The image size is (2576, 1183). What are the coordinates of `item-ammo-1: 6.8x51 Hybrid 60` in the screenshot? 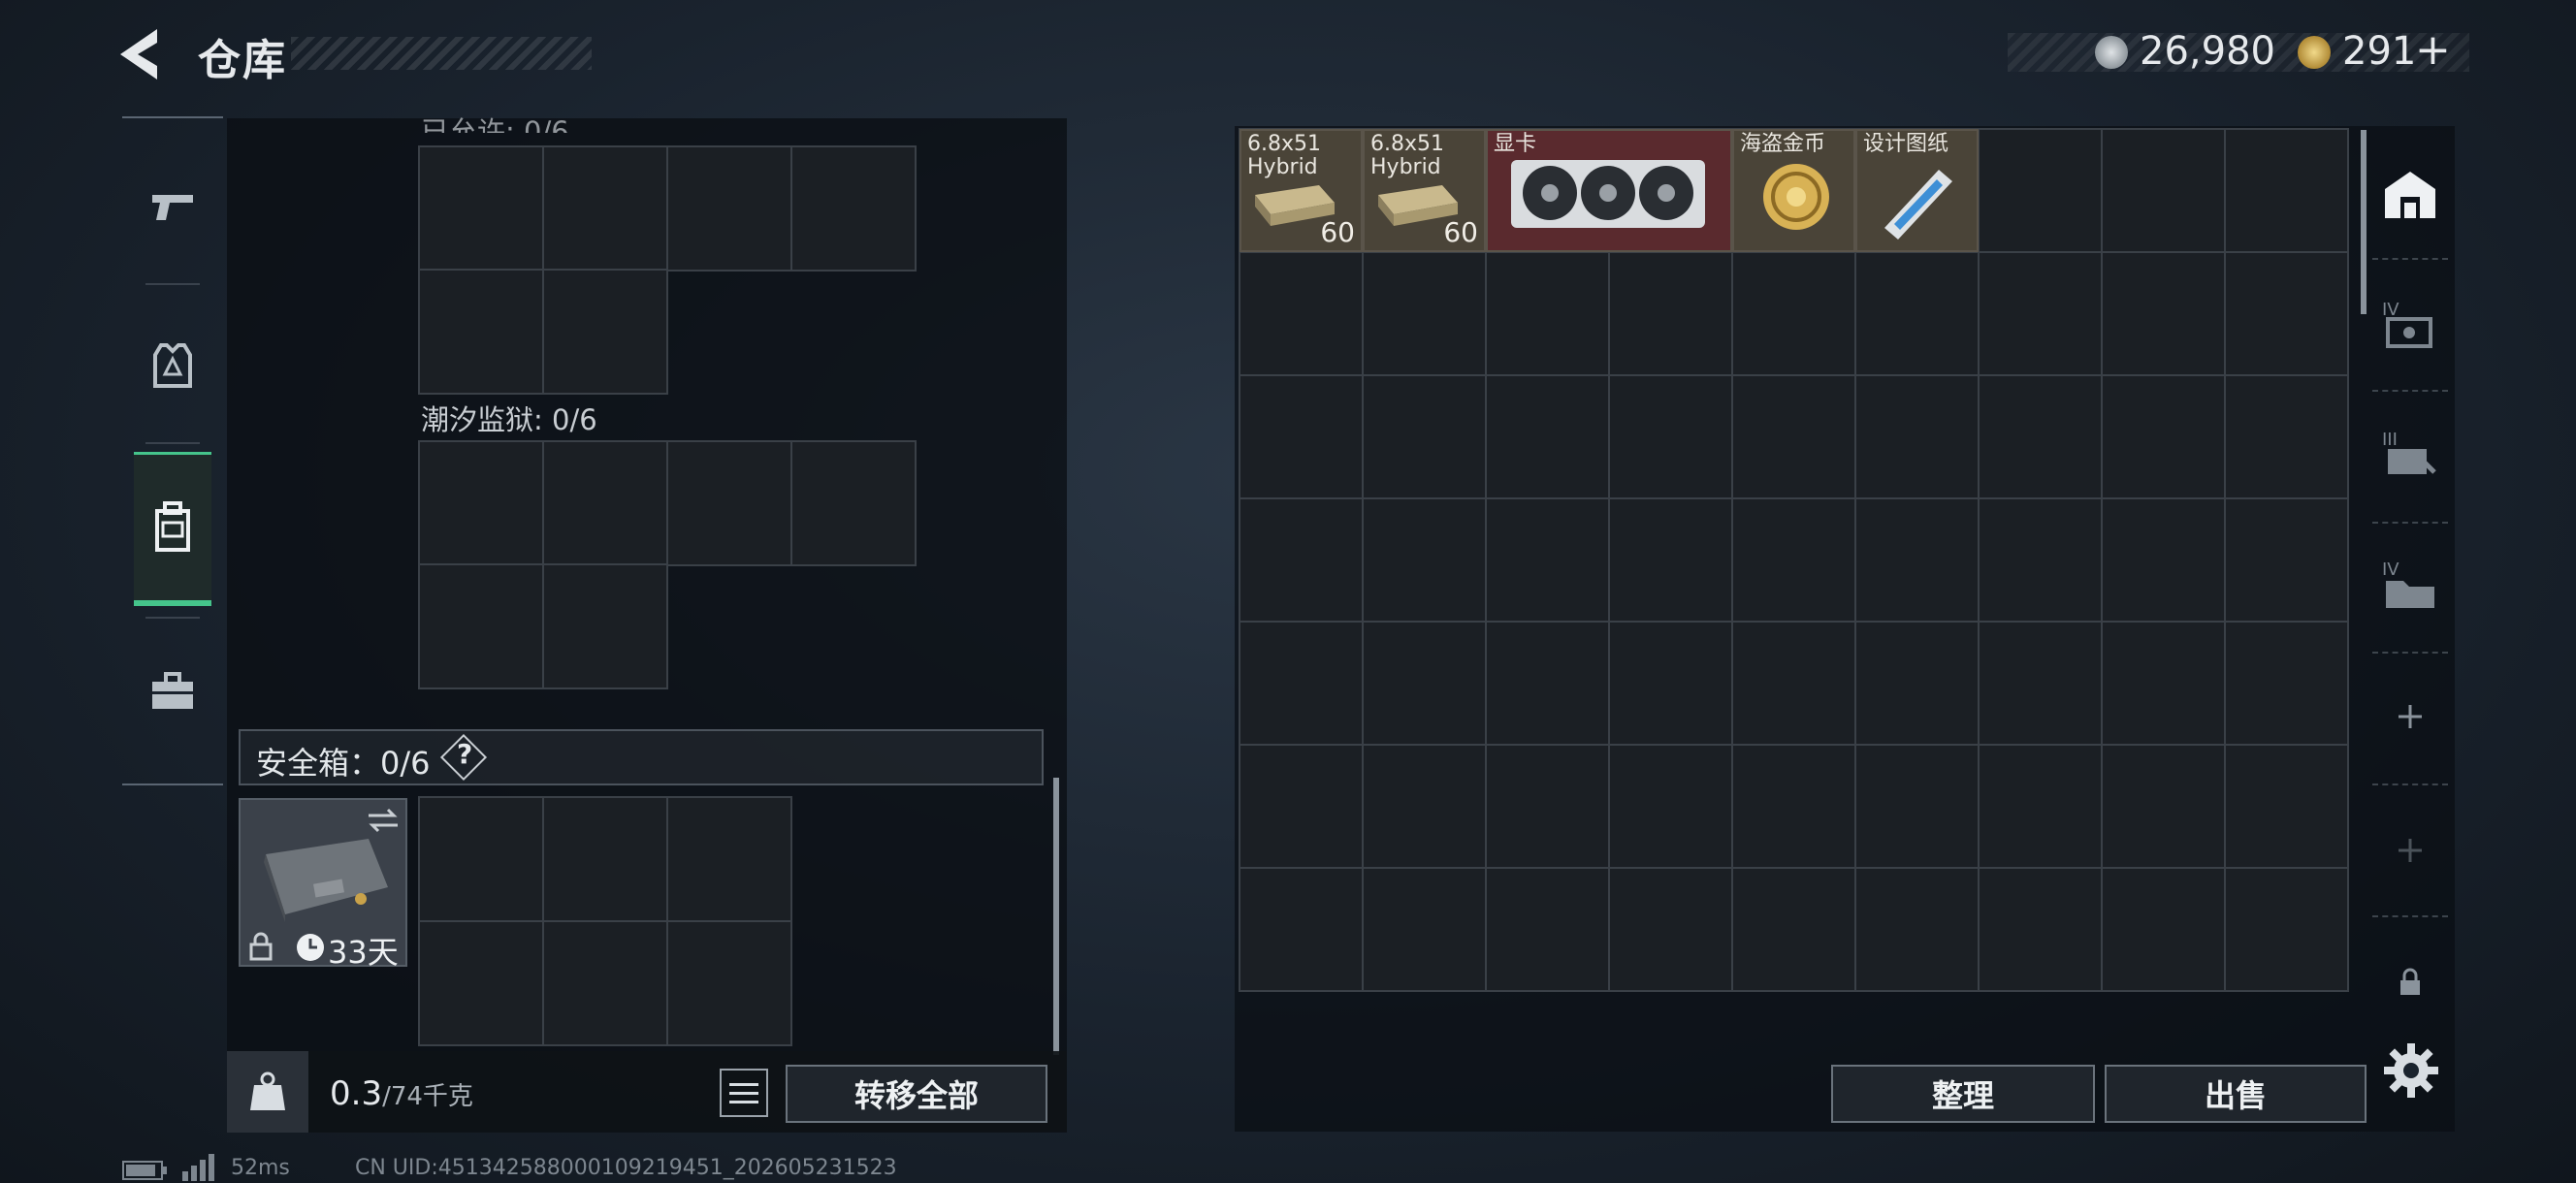 It's located at (1301, 190).